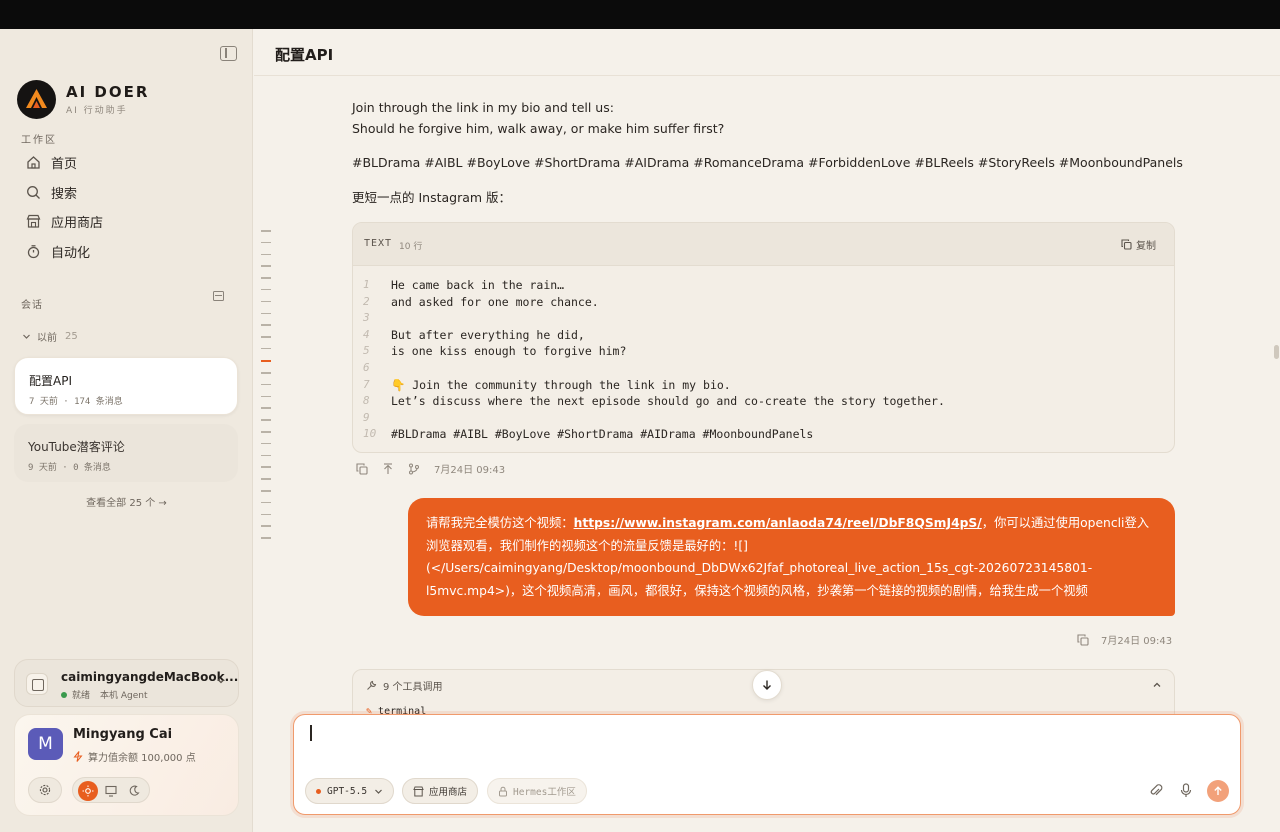 Image resolution: width=1280 pixels, height=832 pixels. Describe the element at coordinates (39, 140) in the screenshot. I see `workspace-label: 工作区` at that location.